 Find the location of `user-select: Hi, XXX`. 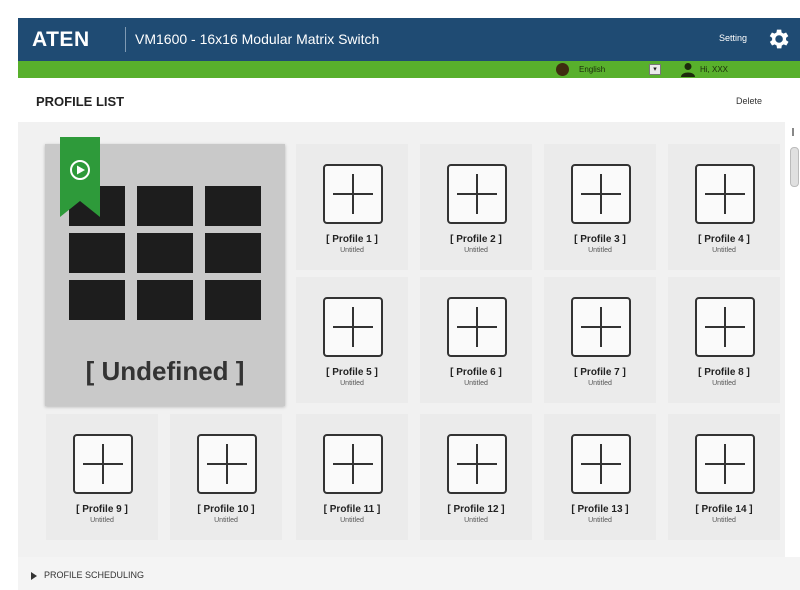

user-select: Hi, XXX is located at coordinates (750, 69).